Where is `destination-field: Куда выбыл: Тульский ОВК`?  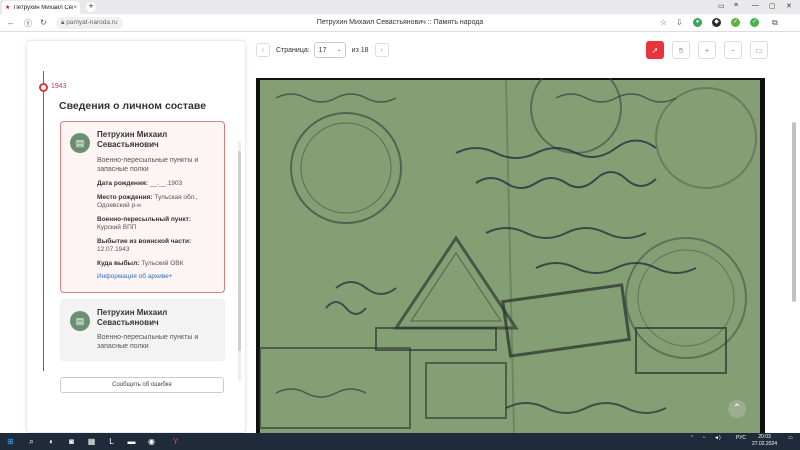 destination-field: Куда выбыл: Тульский ОВК is located at coordinates (156, 264).